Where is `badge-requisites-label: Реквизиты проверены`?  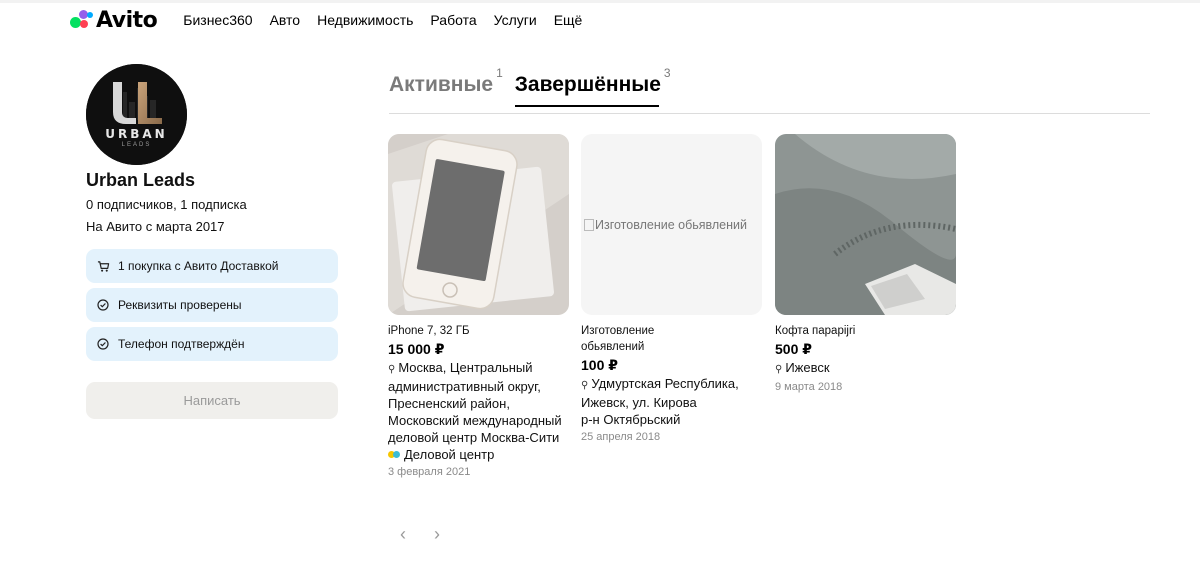 badge-requisites-label: Реквизиты проверены is located at coordinates (180, 305).